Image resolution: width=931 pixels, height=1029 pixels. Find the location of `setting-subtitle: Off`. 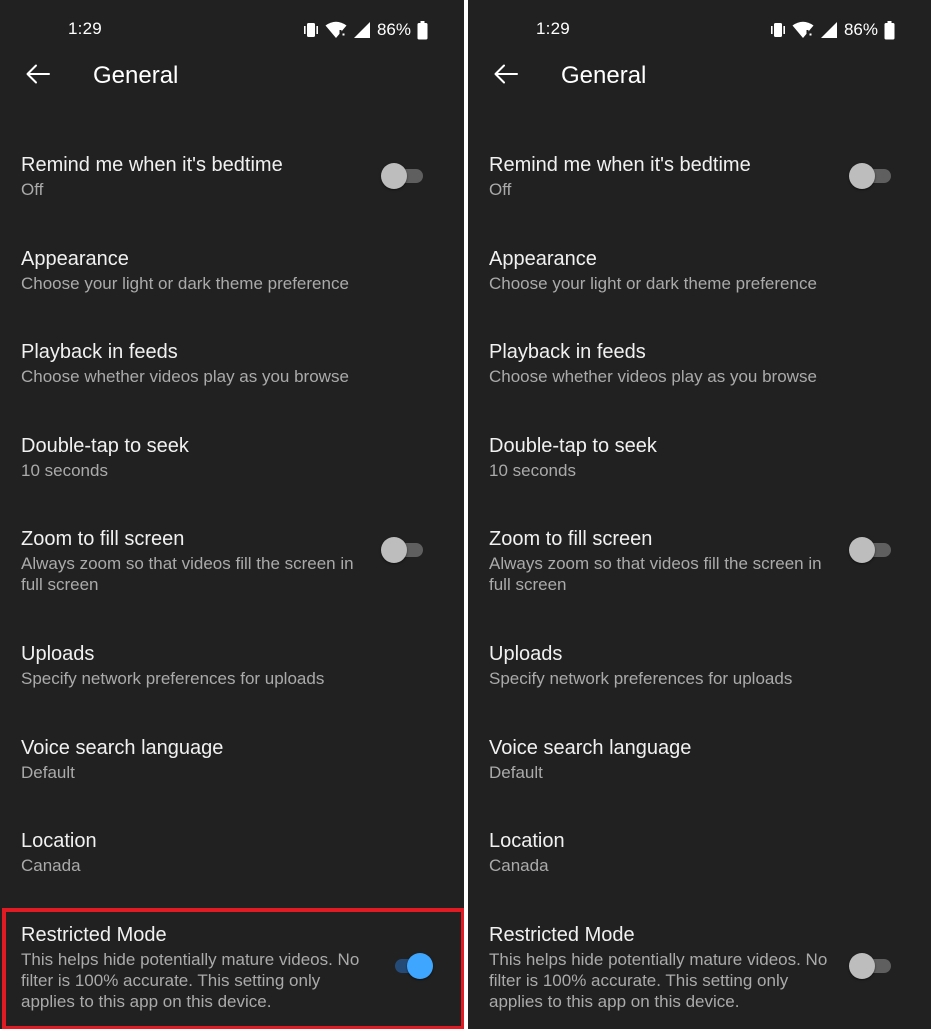

setting-subtitle: Off is located at coordinates (500, 189).